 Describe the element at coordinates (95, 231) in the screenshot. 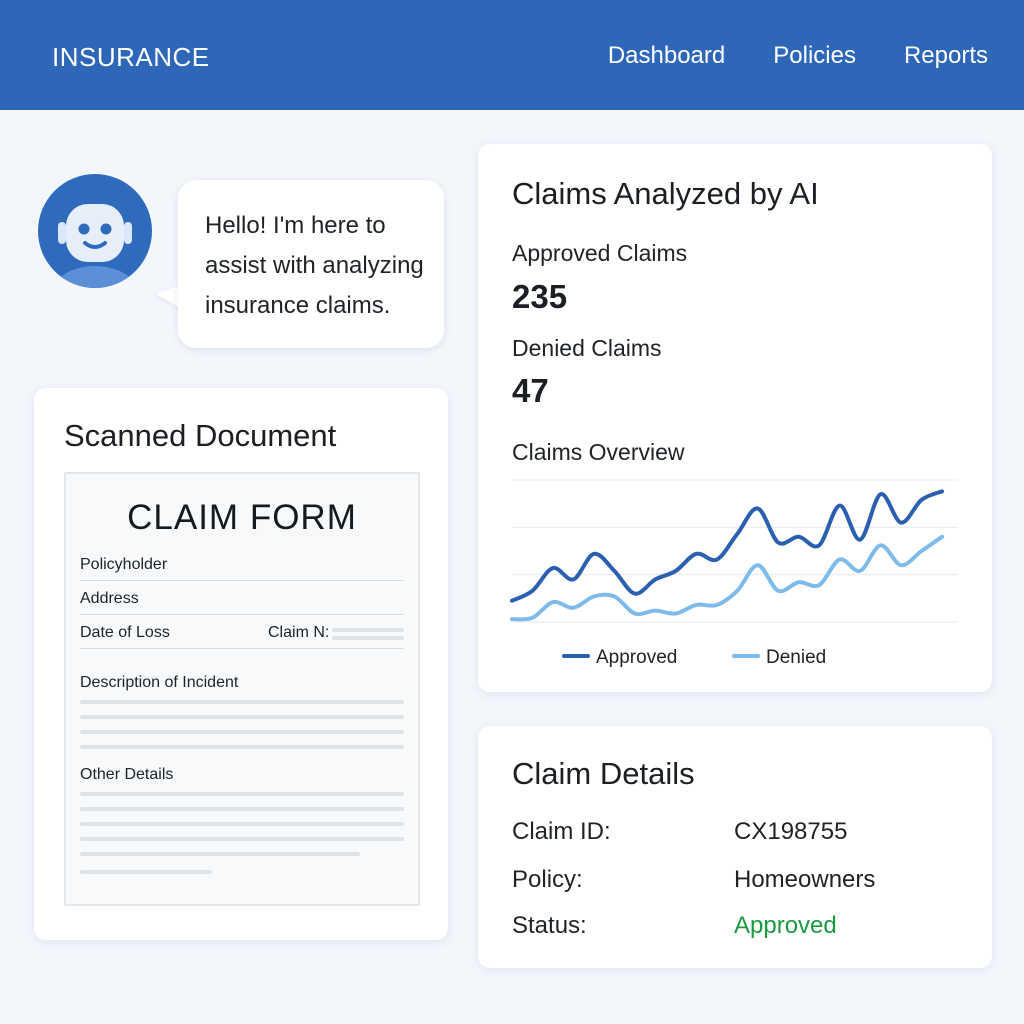

I see `assistant-robot-icon` at that location.